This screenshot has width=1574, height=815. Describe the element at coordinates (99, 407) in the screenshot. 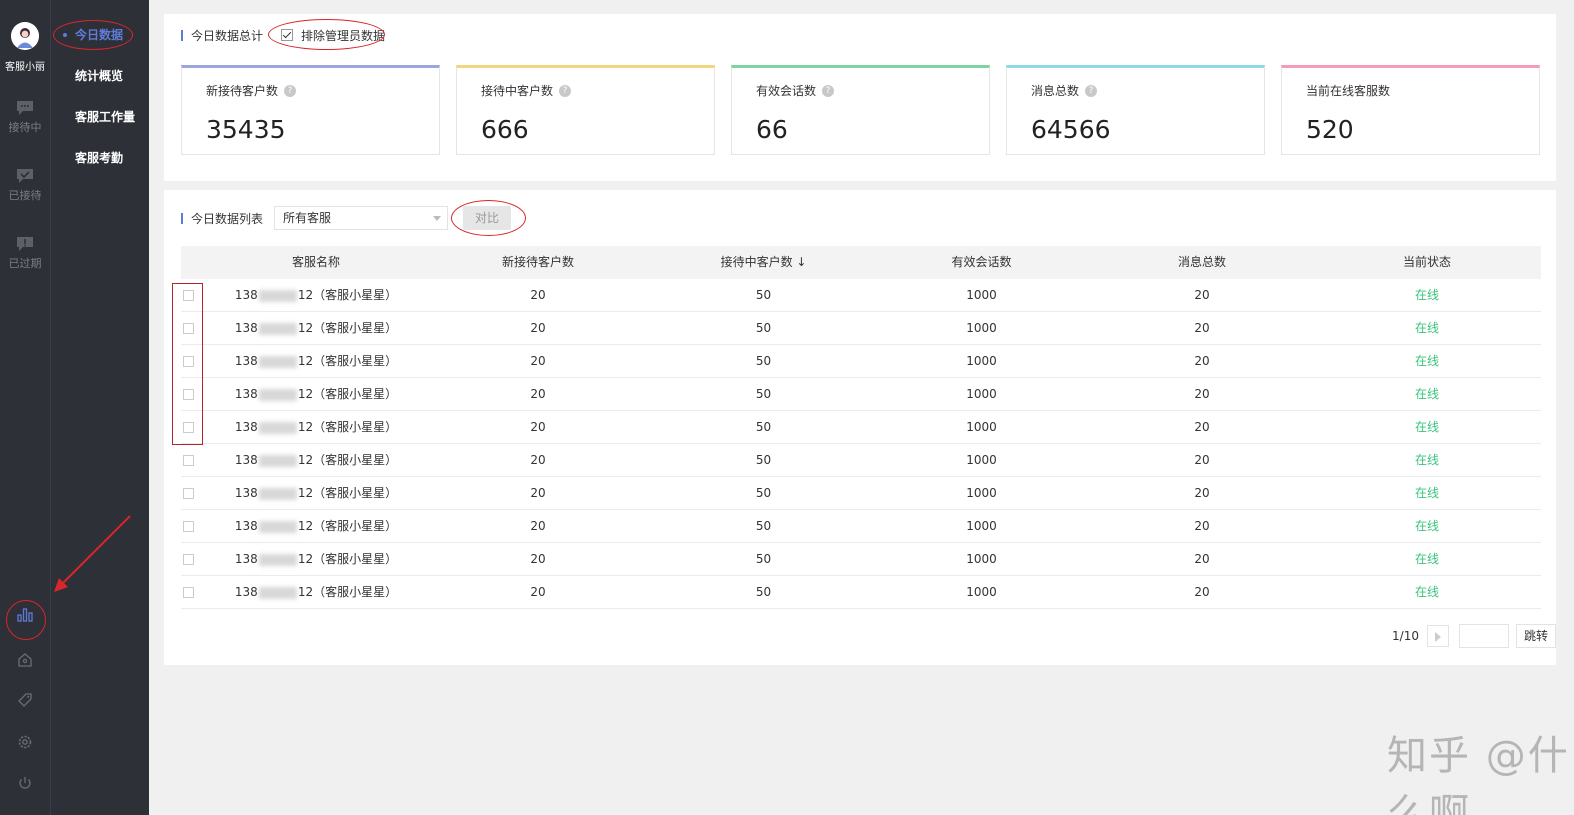

I see `sub-navigation: 今日数据 统计概览 客服工作量 客服考勤` at that location.